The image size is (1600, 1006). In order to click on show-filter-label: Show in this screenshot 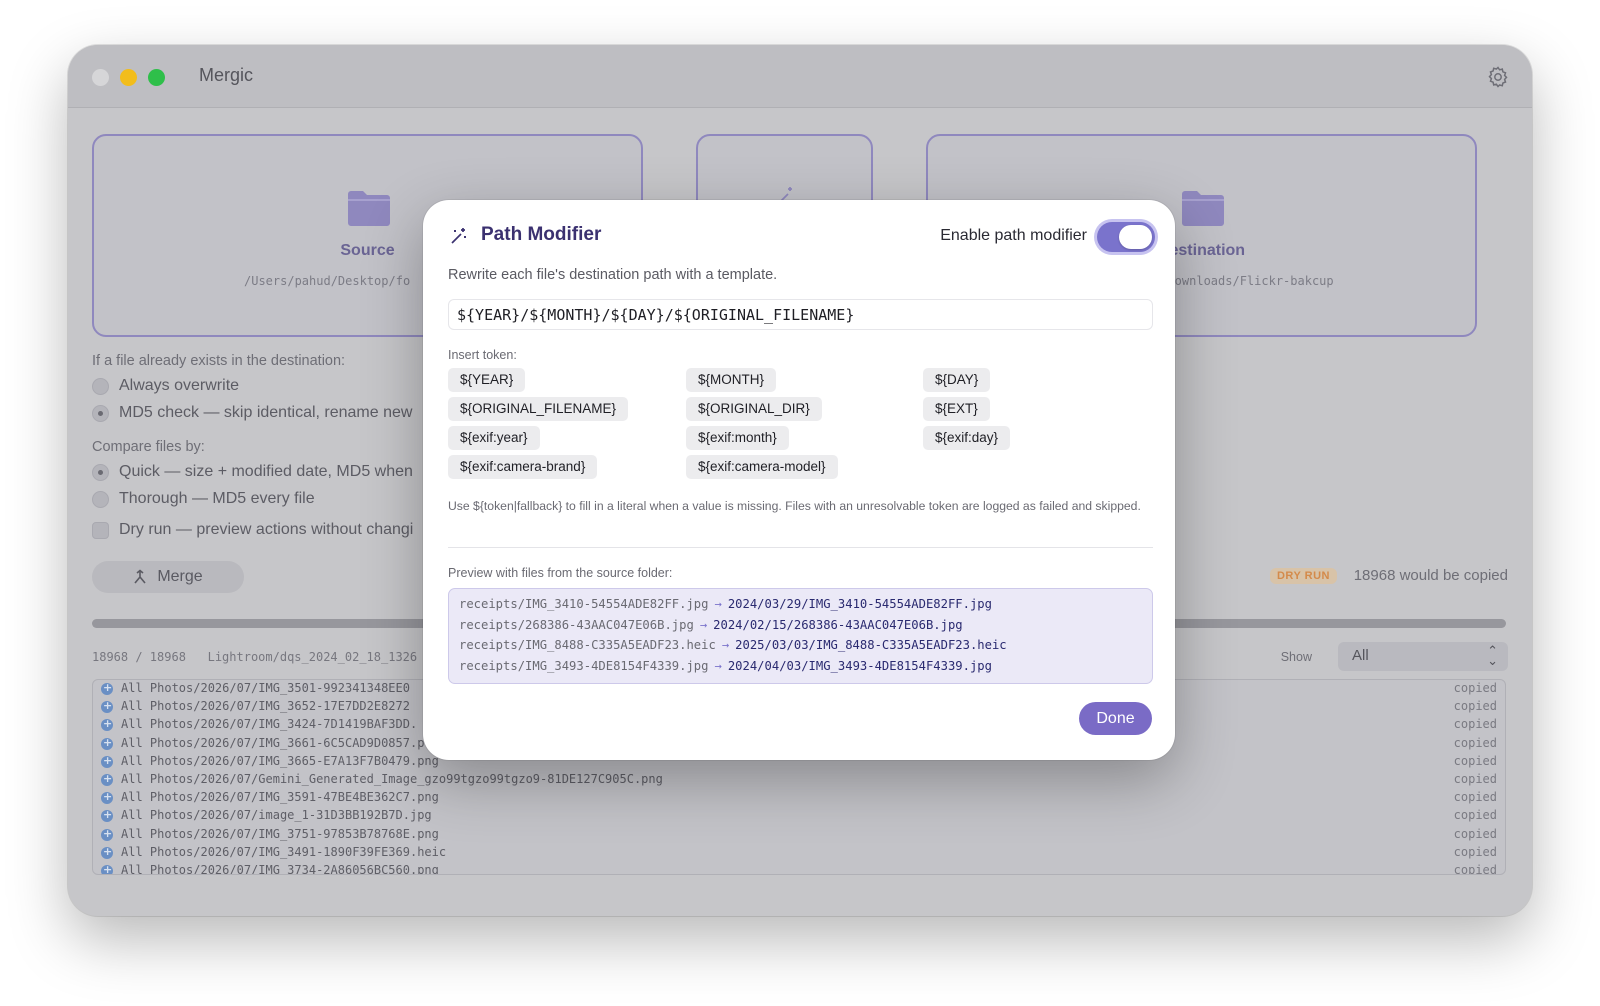, I will do `click(1296, 657)`.